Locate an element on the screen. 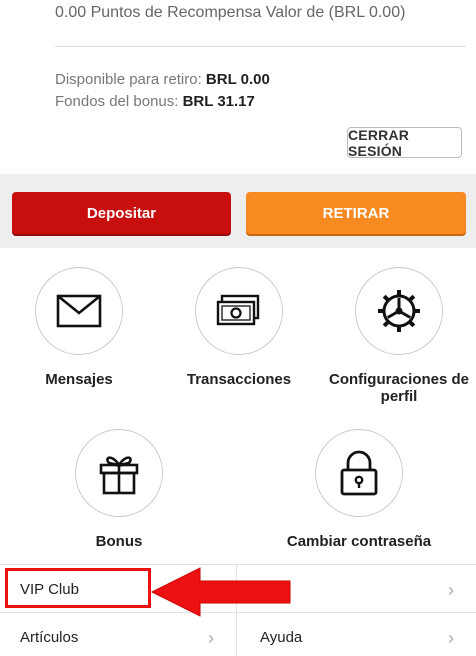 This screenshot has width=476, height=656. messages-circle is located at coordinates (79, 311).